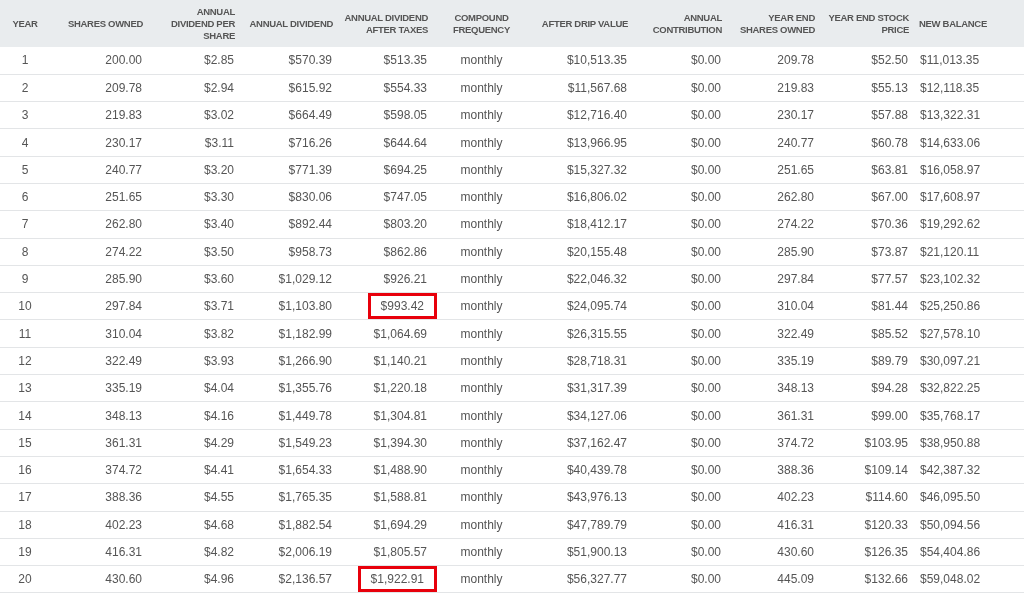  What do you see at coordinates (596, 388) in the screenshot?
I see `table-cell: $31,317.39` at bounding box center [596, 388].